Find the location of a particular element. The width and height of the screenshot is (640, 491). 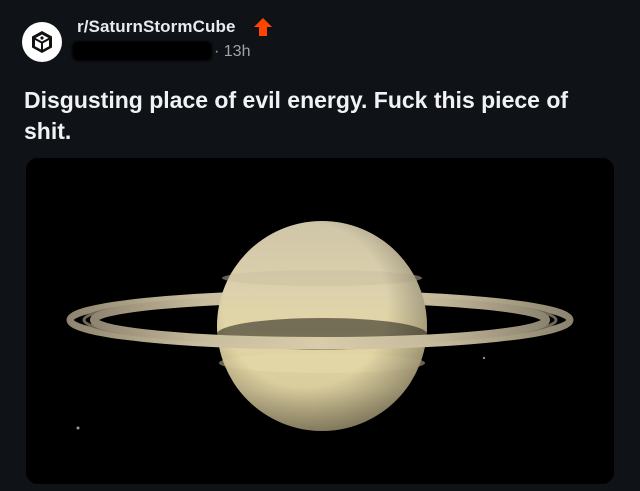

subreddit-name: r/SaturnStormCube is located at coordinates (156, 27).